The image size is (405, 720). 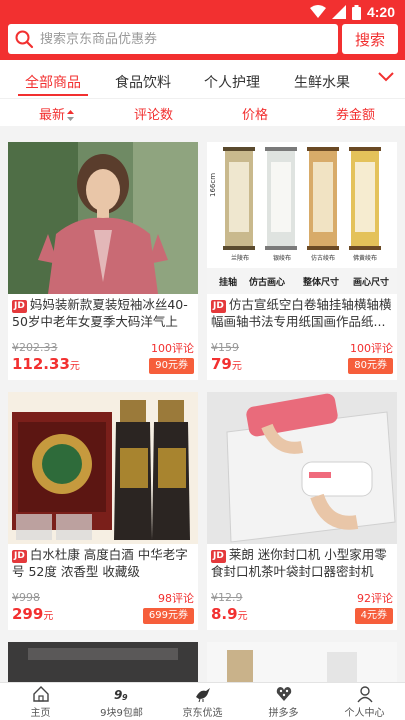 I want to click on original-price: ¥12.9, so click(x=227, y=597).